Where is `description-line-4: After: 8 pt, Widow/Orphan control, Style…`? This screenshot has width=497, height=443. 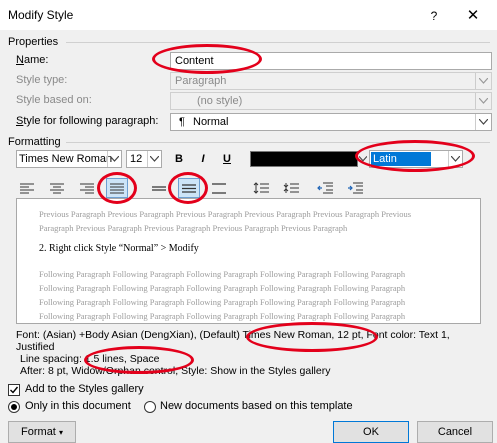
description-line-4: After: 8 pt, Widow/Orphan control, Style… is located at coordinates (175, 371).